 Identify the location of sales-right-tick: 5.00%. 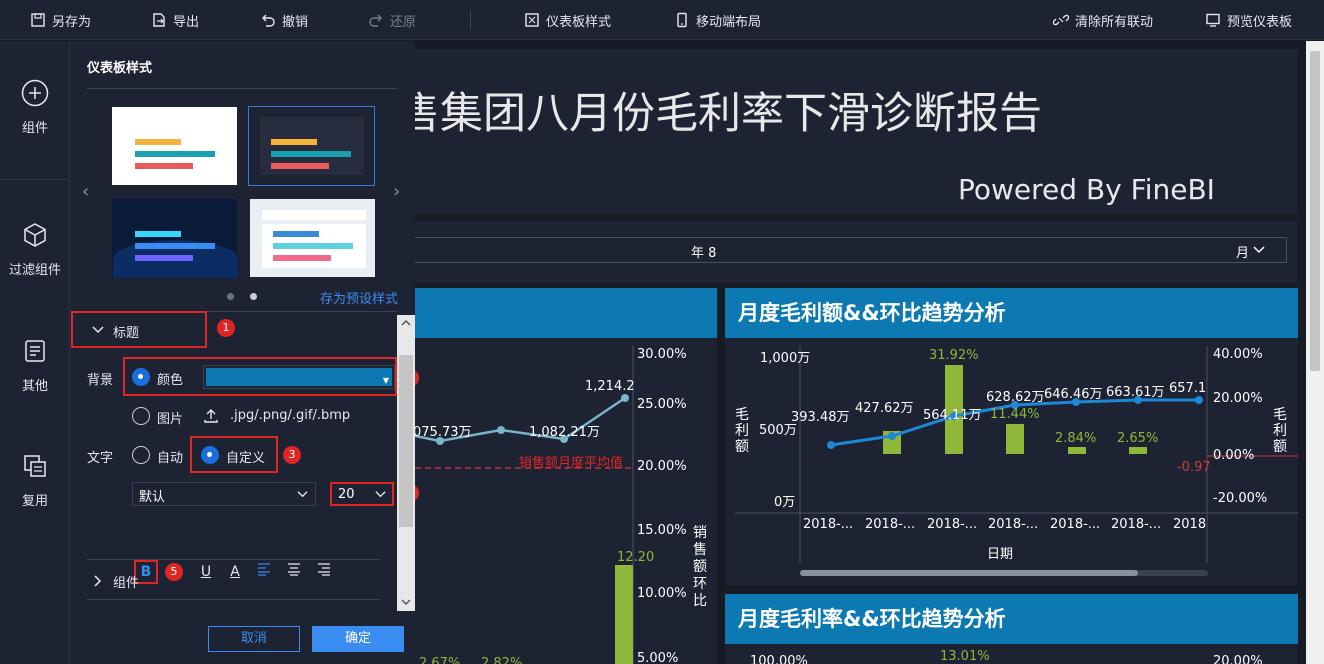
(658, 657).